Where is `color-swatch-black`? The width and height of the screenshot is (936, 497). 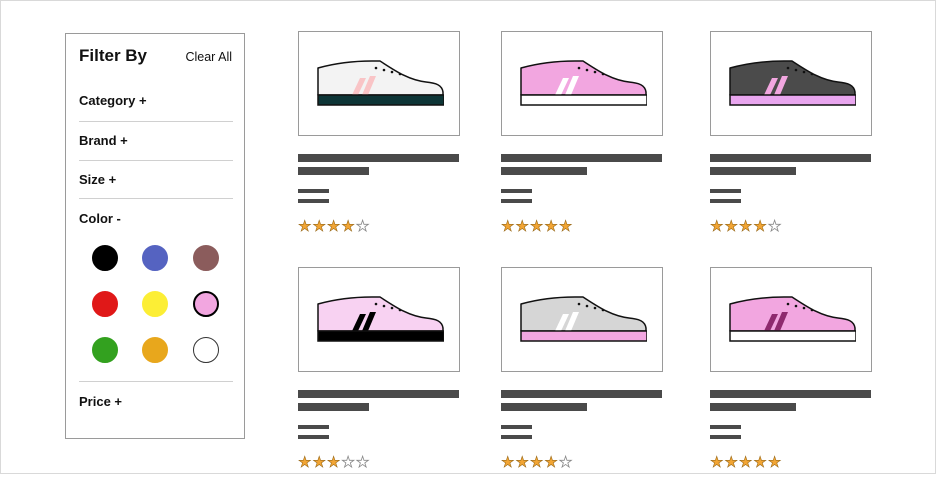 color-swatch-black is located at coordinates (105, 258).